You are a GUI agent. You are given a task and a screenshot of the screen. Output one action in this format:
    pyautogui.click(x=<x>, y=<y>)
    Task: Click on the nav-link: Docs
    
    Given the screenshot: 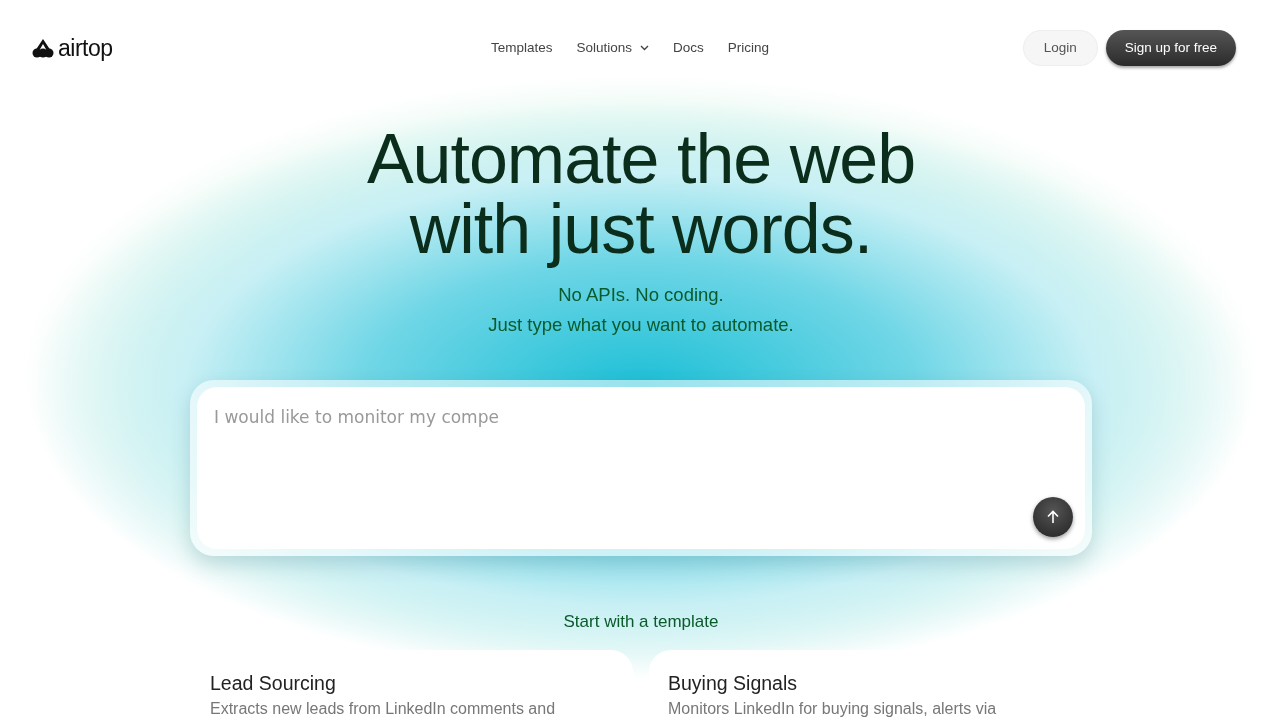 What is the action you would take?
    pyautogui.click(x=688, y=48)
    